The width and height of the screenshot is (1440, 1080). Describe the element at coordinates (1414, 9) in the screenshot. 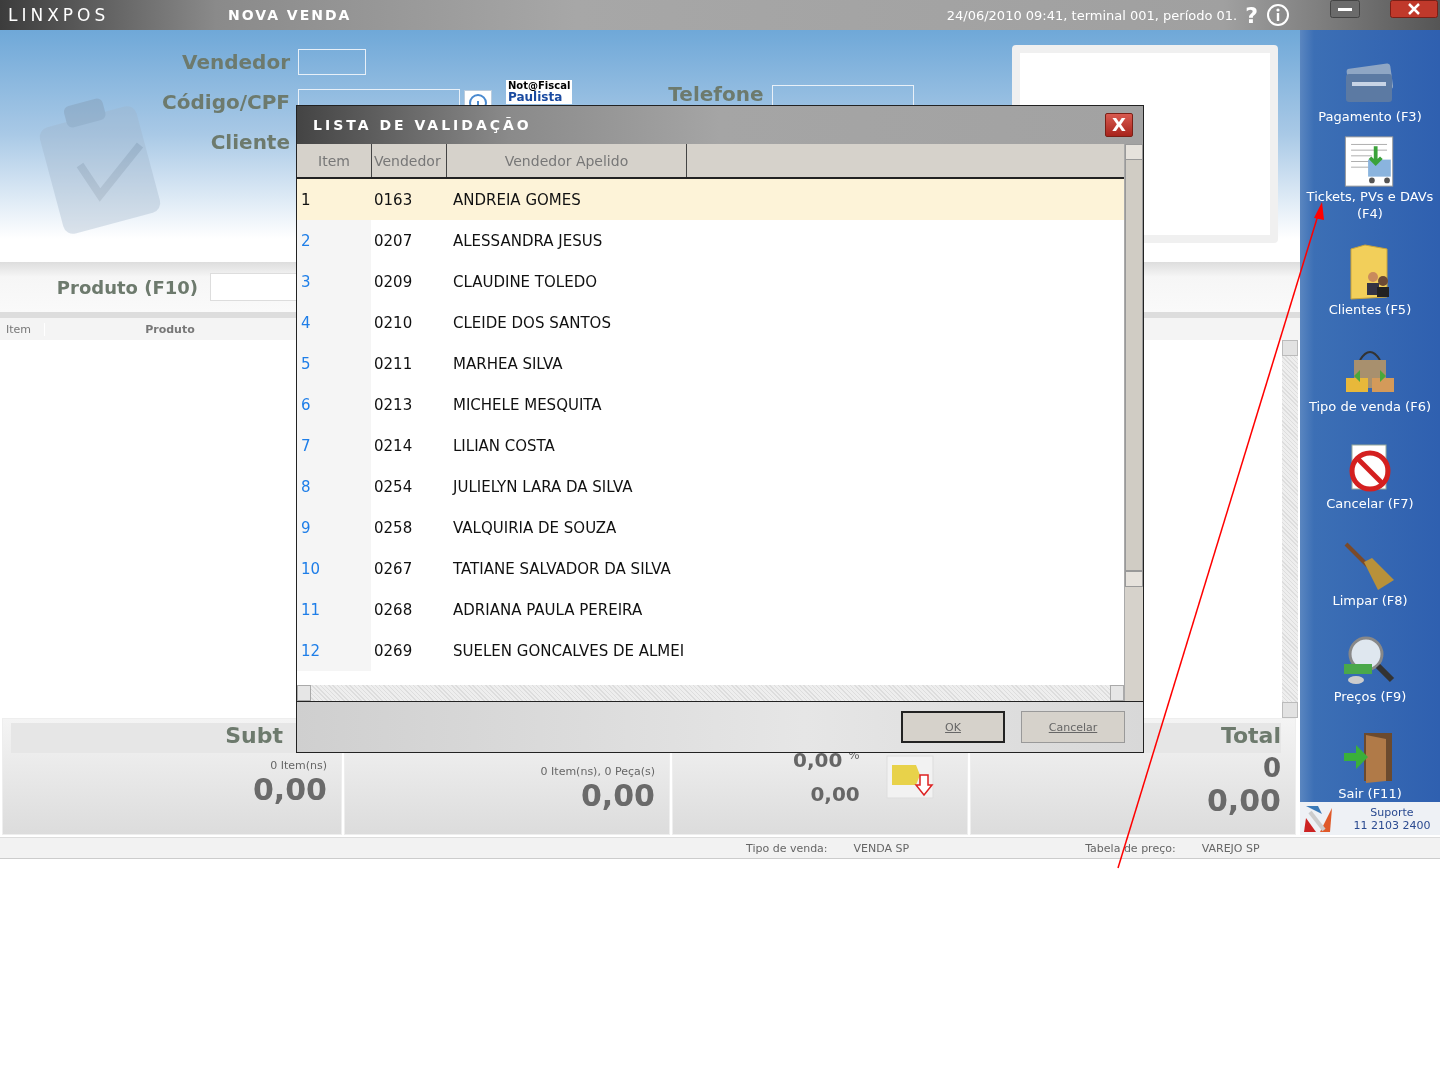

I see `close-button` at that location.